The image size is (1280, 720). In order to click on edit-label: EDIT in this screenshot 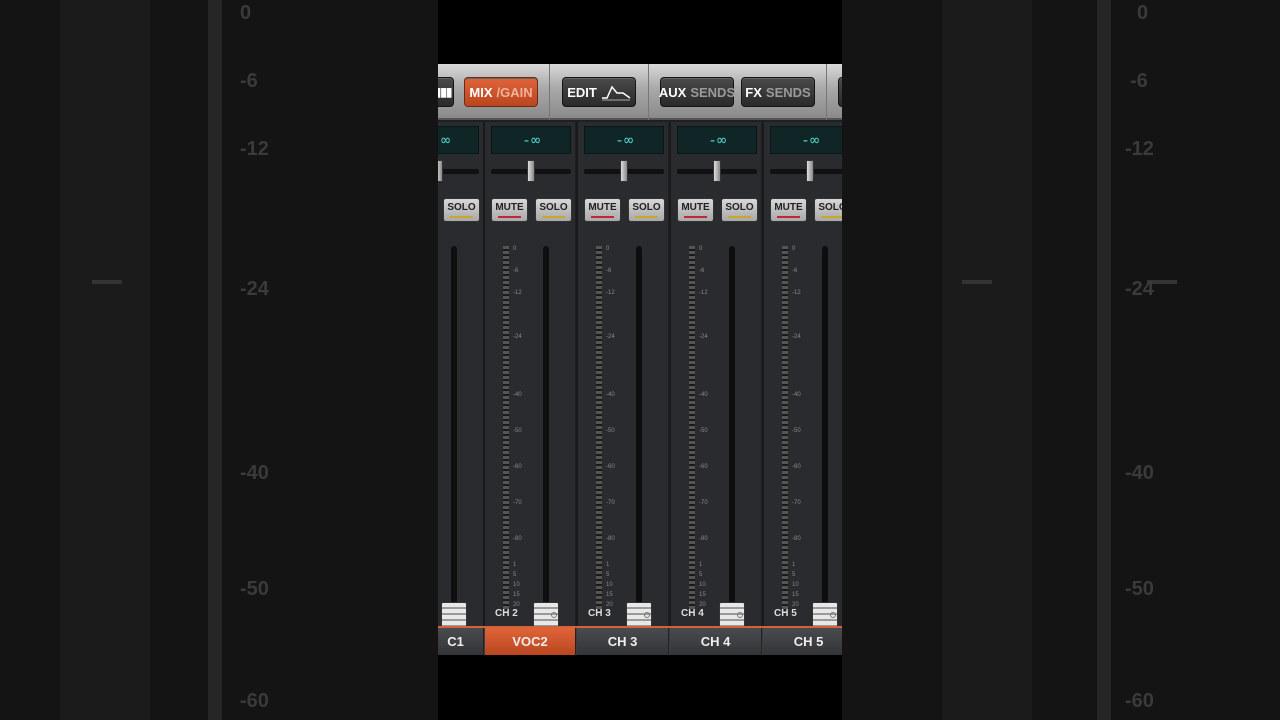, I will do `click(582, 92)`.